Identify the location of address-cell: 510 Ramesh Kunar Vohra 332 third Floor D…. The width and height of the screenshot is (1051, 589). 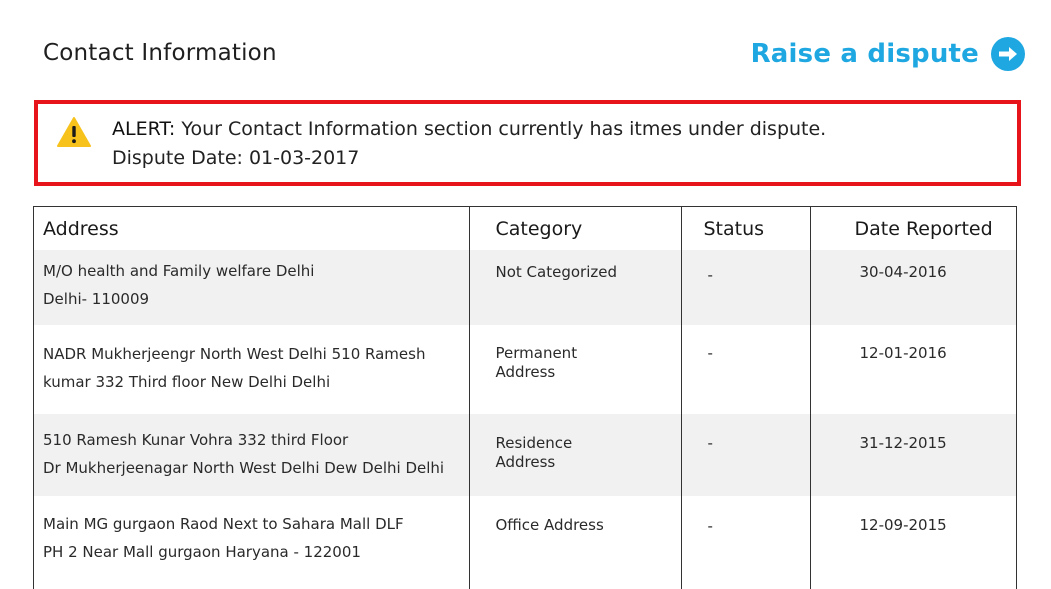
(252, 455).